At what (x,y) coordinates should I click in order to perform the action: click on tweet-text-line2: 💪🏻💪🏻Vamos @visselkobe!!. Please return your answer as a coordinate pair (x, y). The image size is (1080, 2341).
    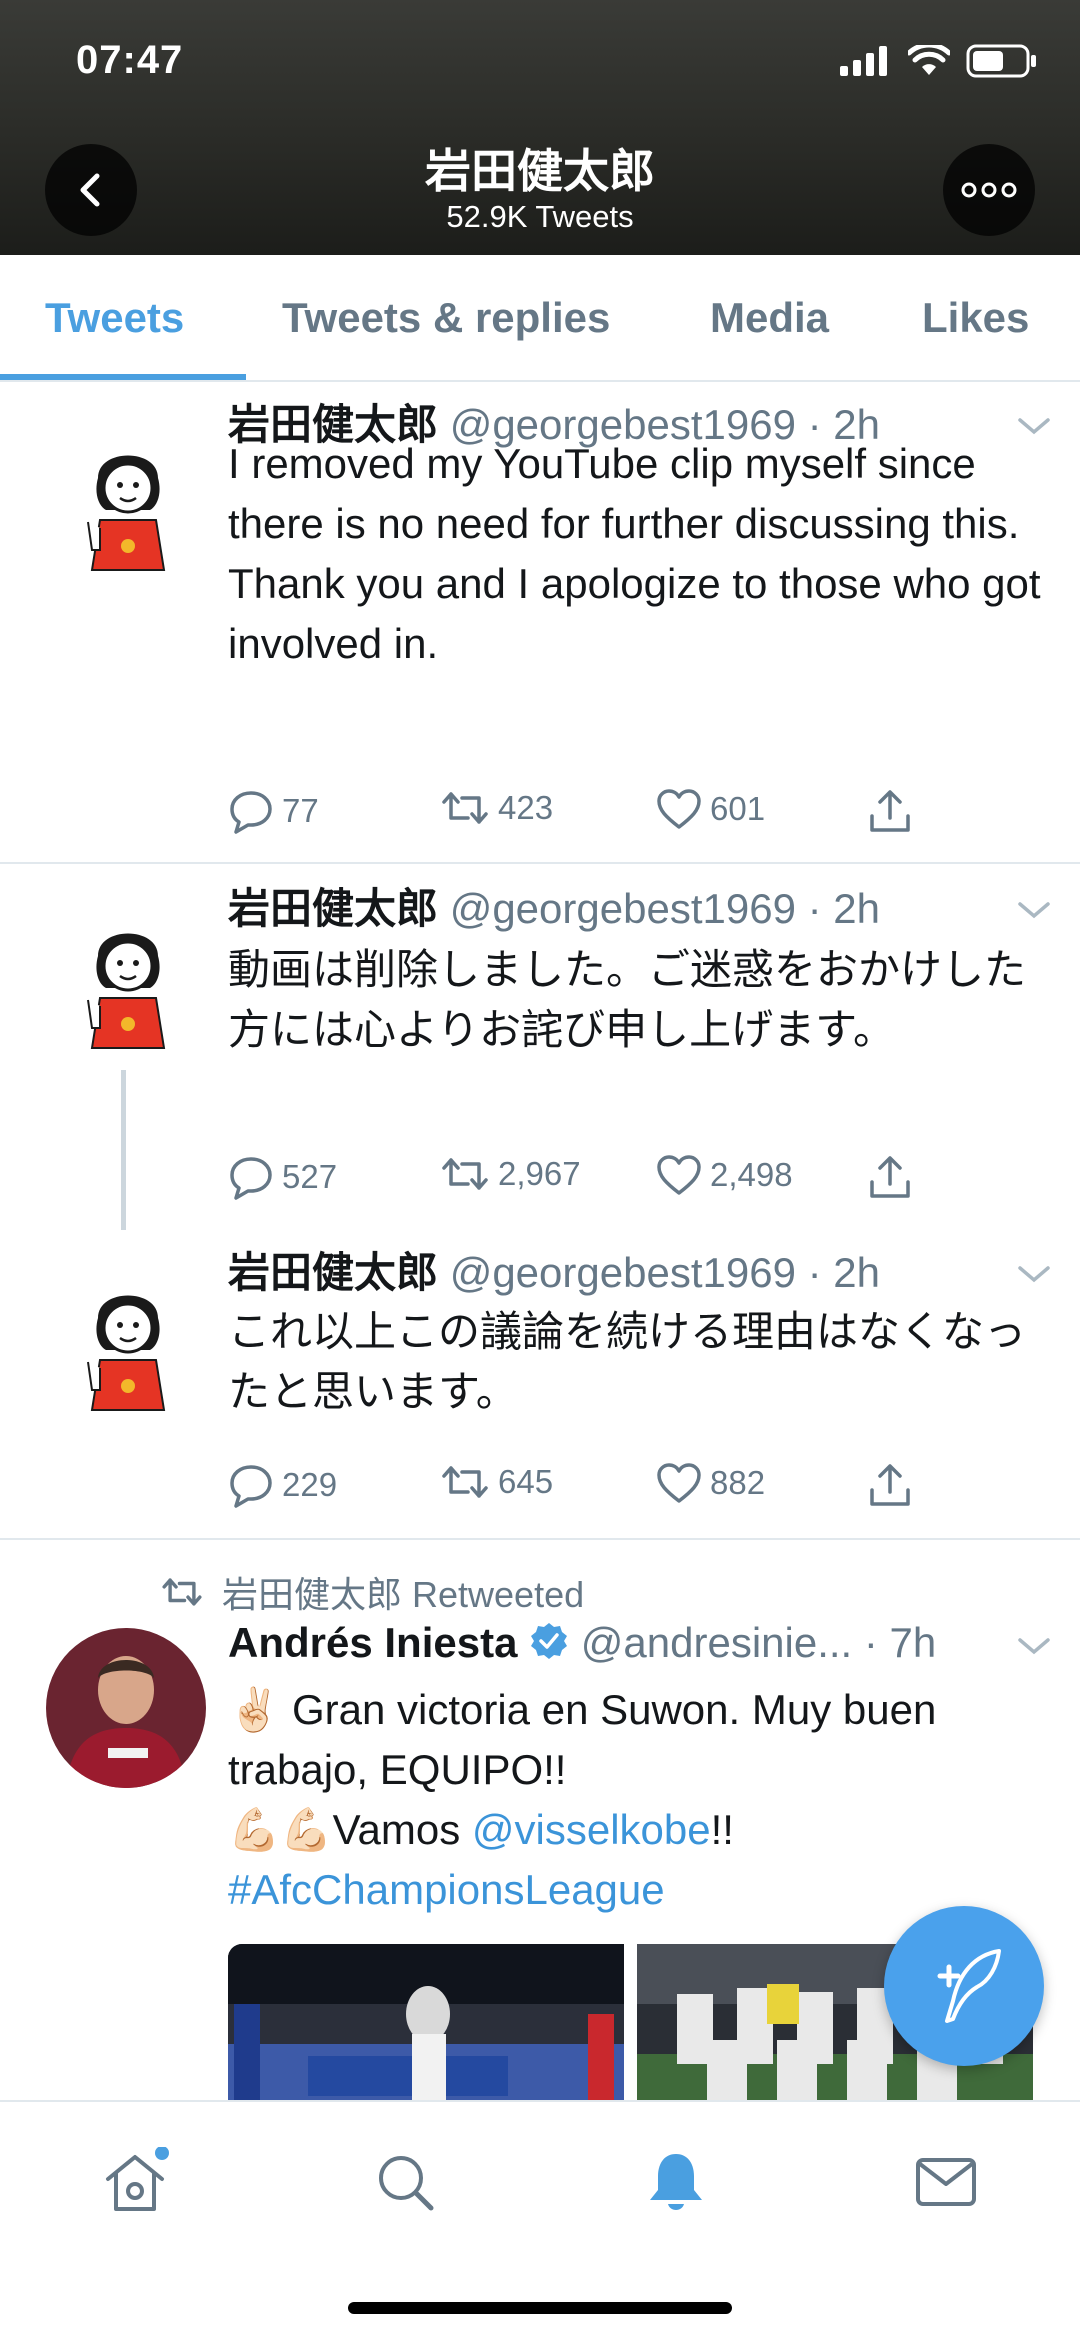
    Looking at the image, I should click on (638, 1830).